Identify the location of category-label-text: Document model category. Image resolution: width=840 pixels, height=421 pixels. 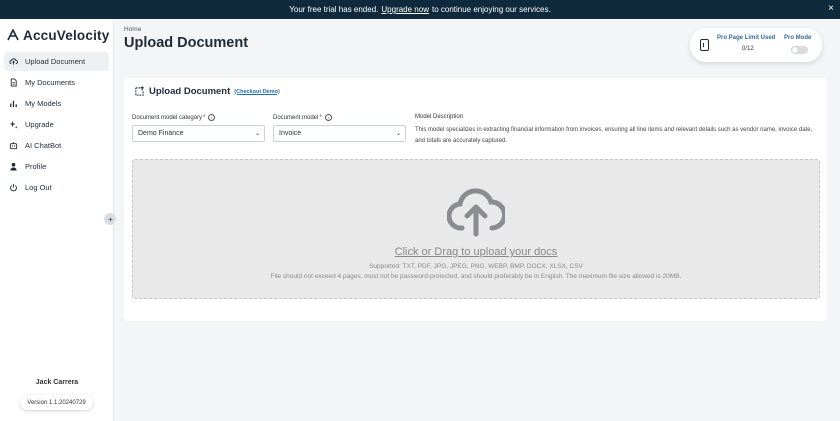
(167, 117).